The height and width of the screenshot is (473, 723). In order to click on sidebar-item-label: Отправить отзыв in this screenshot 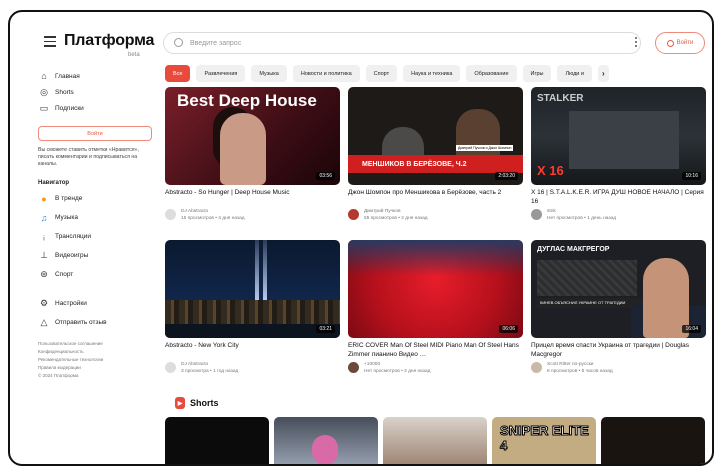, I will do `click(81, 322)`.